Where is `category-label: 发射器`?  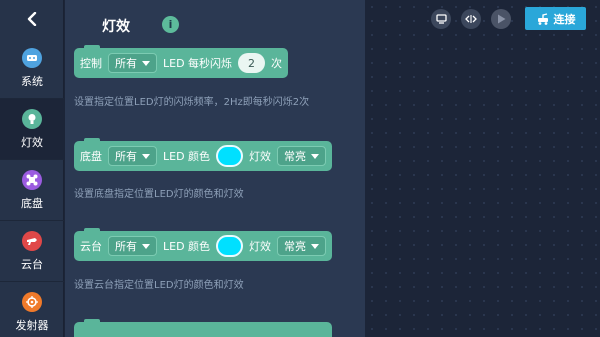
category-label: 发射器 is located at coordinates (32, 325).